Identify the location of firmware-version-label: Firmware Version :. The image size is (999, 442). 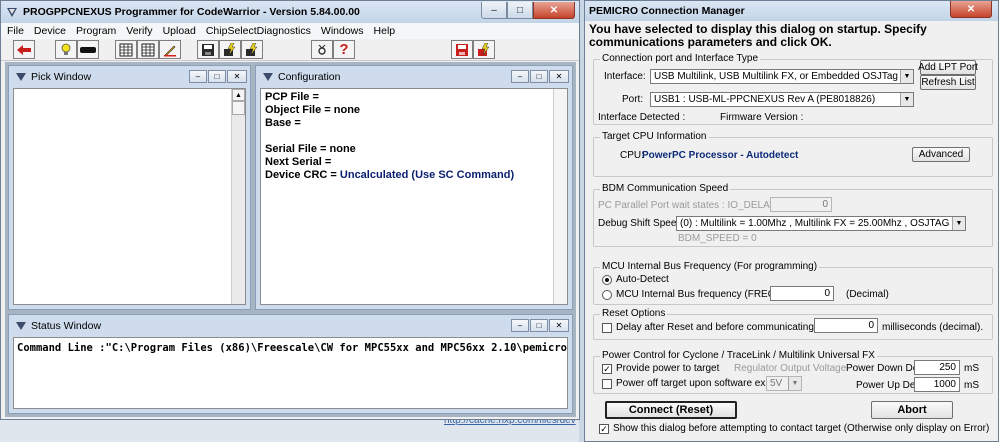
(762, 117).